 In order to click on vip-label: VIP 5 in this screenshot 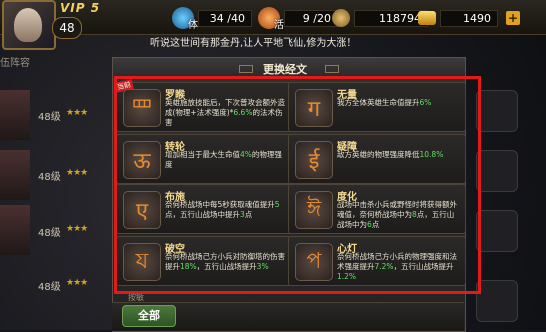, I will do `click(80, 8)`.